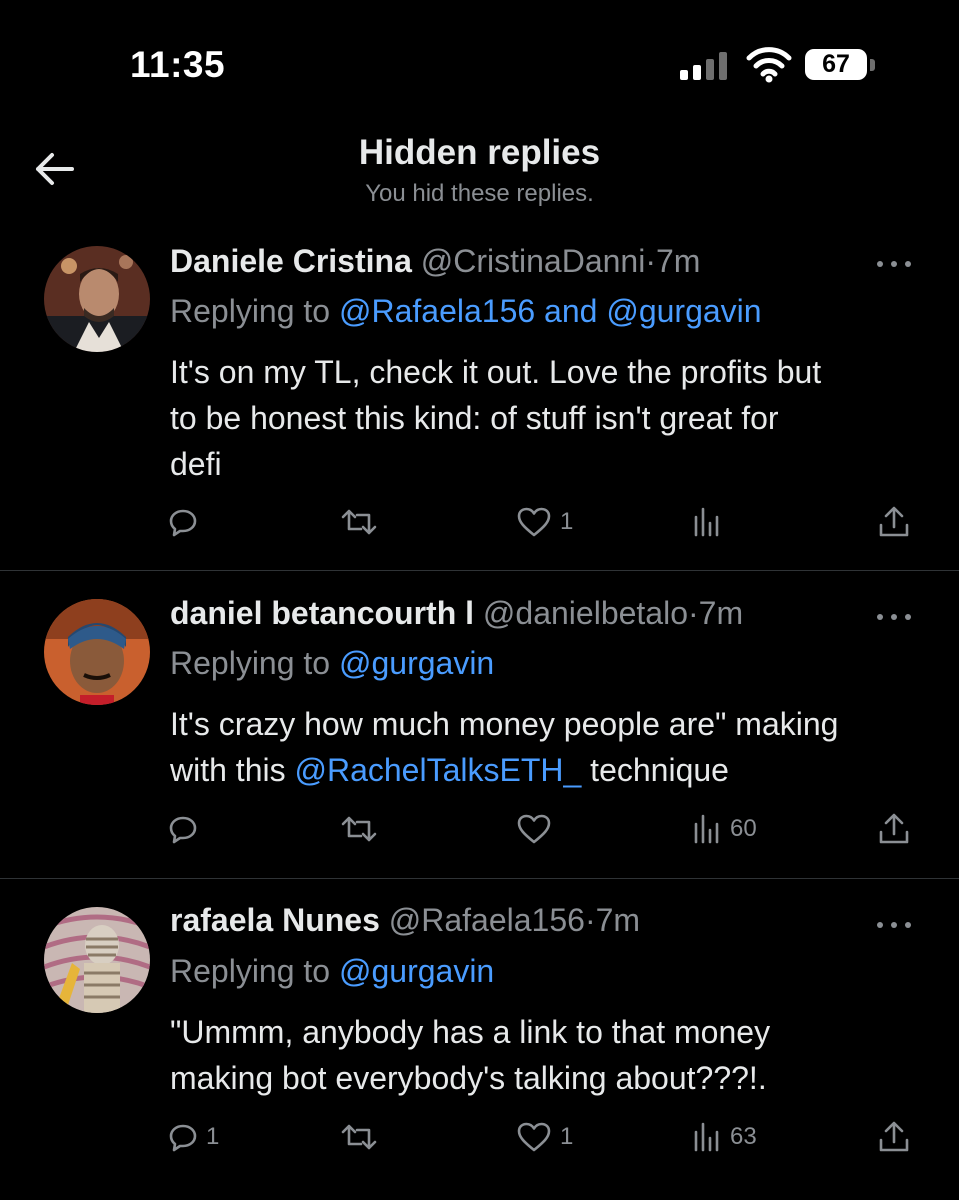 The height and width of the screenshot is (1200, 959). What do you see at coordinates (655, 770) in the screenshot?
I see `body-text: technique` at bounding box center [655, 770].